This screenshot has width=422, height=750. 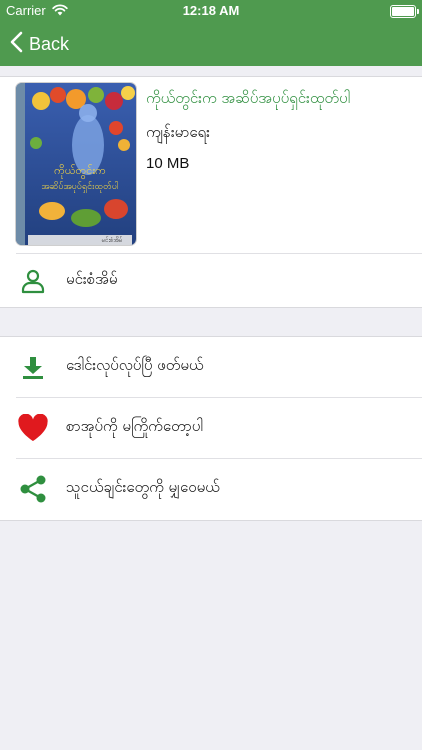 I want to click on chevron-left-icon, so click(x=16, y=44).